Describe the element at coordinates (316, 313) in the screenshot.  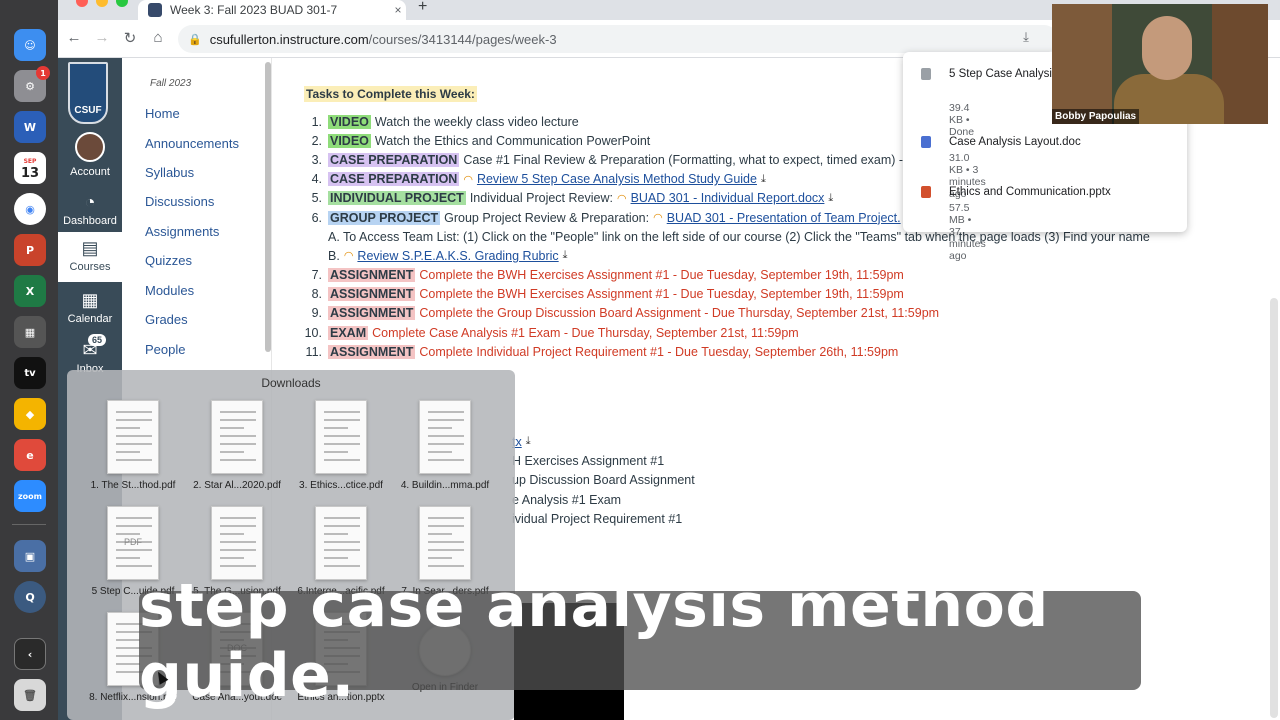
I see `task-number: 9.` at that location.